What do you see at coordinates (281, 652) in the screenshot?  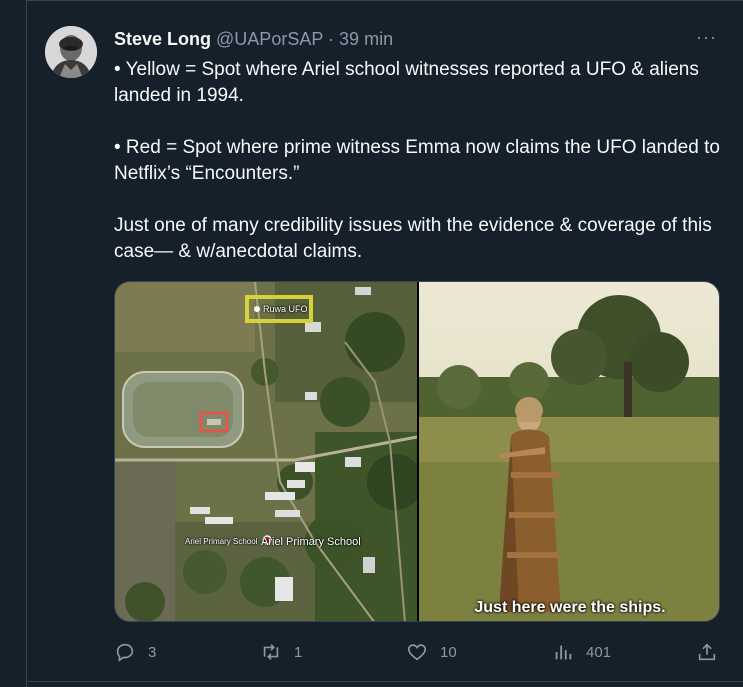 I see `retweet-button: 1` at bounding box center [281, 652].